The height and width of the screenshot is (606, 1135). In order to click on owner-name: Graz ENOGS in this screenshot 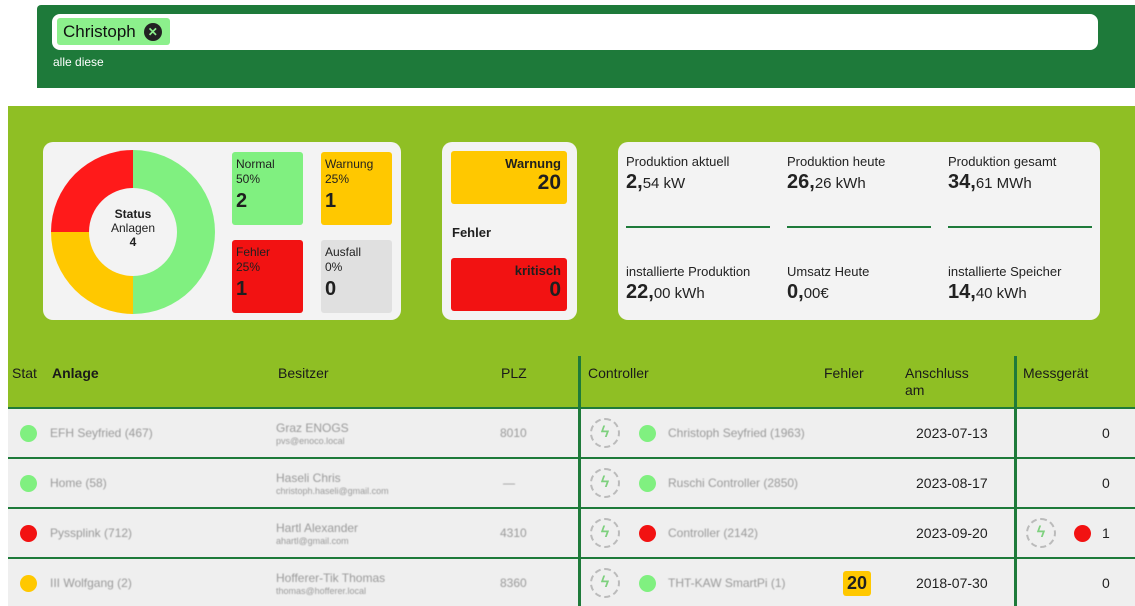, I will do `click(312, 428)`.